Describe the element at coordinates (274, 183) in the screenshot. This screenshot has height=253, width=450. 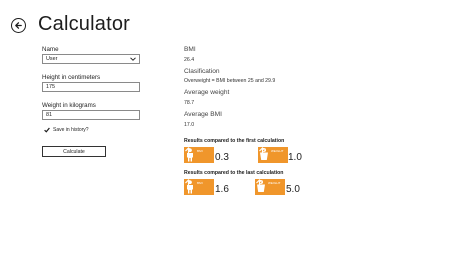
I see `last-weight-tile-text: WEIGHT` at that location.